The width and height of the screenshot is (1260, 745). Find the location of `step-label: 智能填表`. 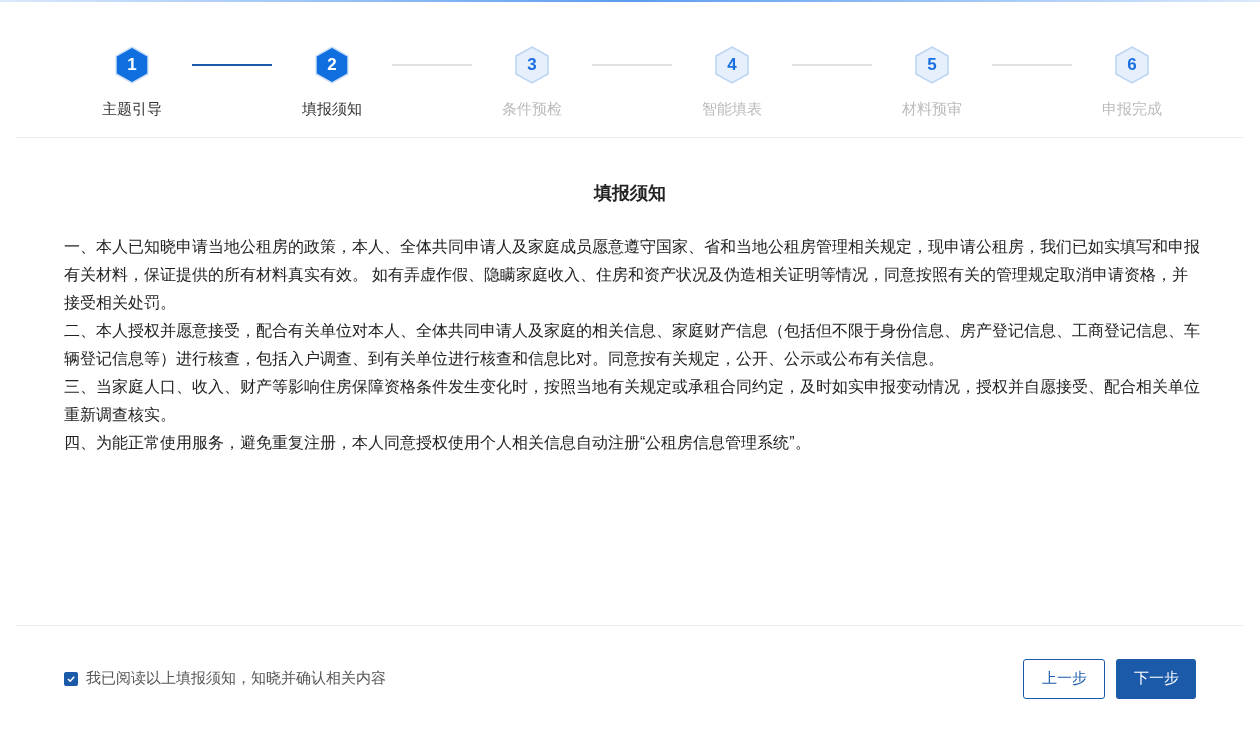

step-label: 智能填表 is located at coordinates (732, 109).